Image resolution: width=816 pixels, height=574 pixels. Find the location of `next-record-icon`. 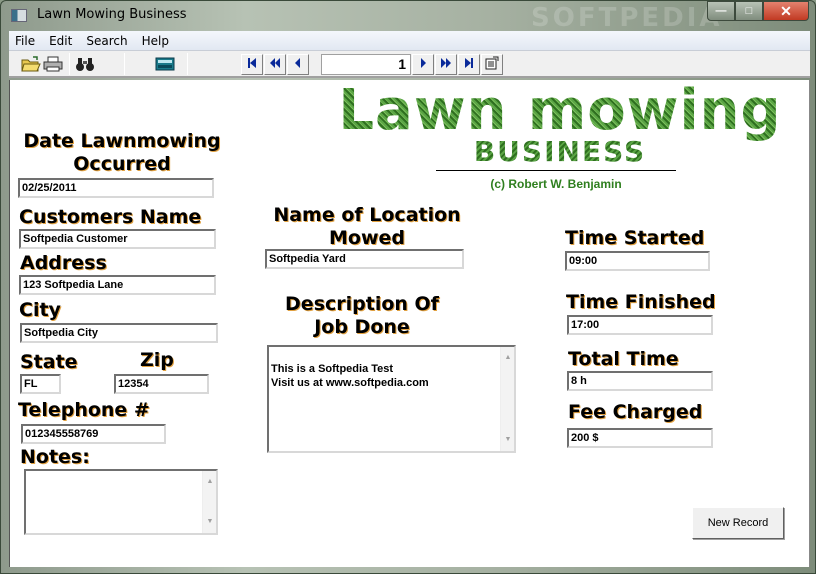

next-record-icon is located at coordinates (423, 64).